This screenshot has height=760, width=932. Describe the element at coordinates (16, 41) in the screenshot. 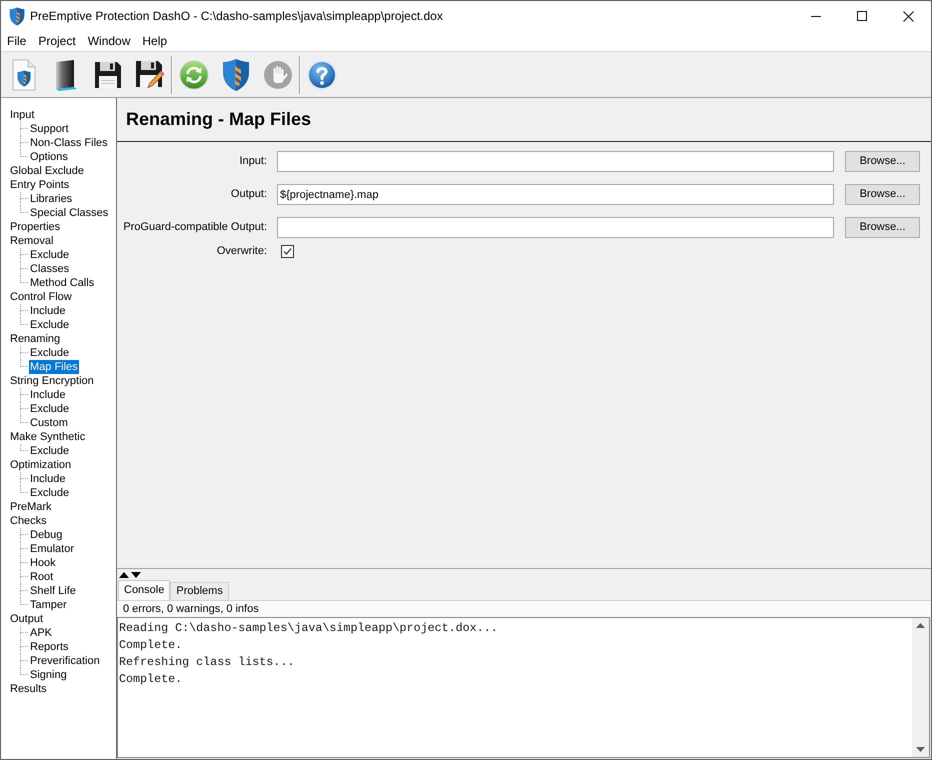

I see `menu-item: File` at that location.